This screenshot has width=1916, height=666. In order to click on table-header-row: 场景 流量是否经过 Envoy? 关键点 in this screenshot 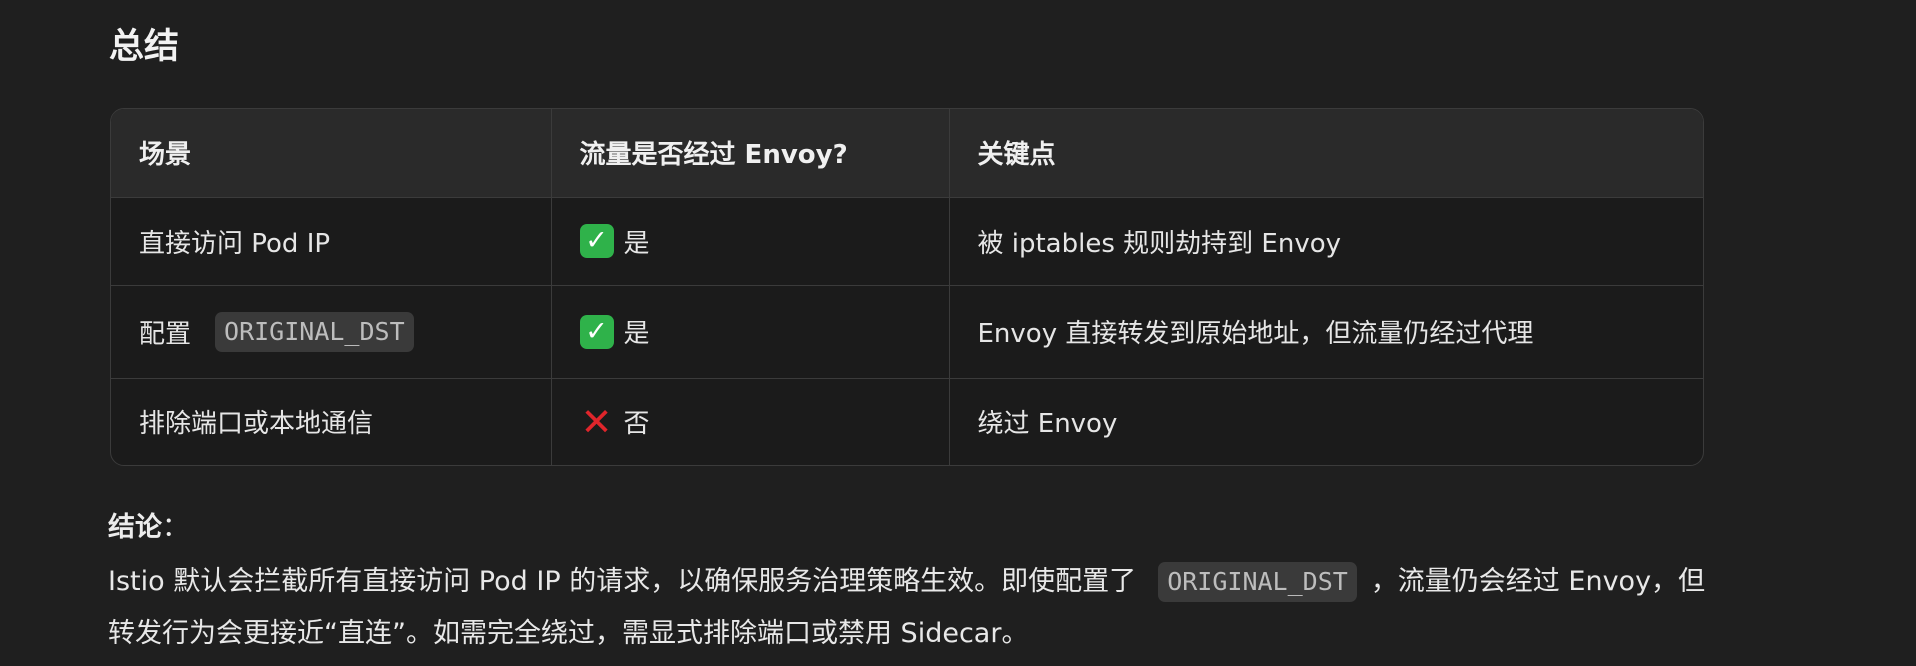, I will do `click(907, 153)`.